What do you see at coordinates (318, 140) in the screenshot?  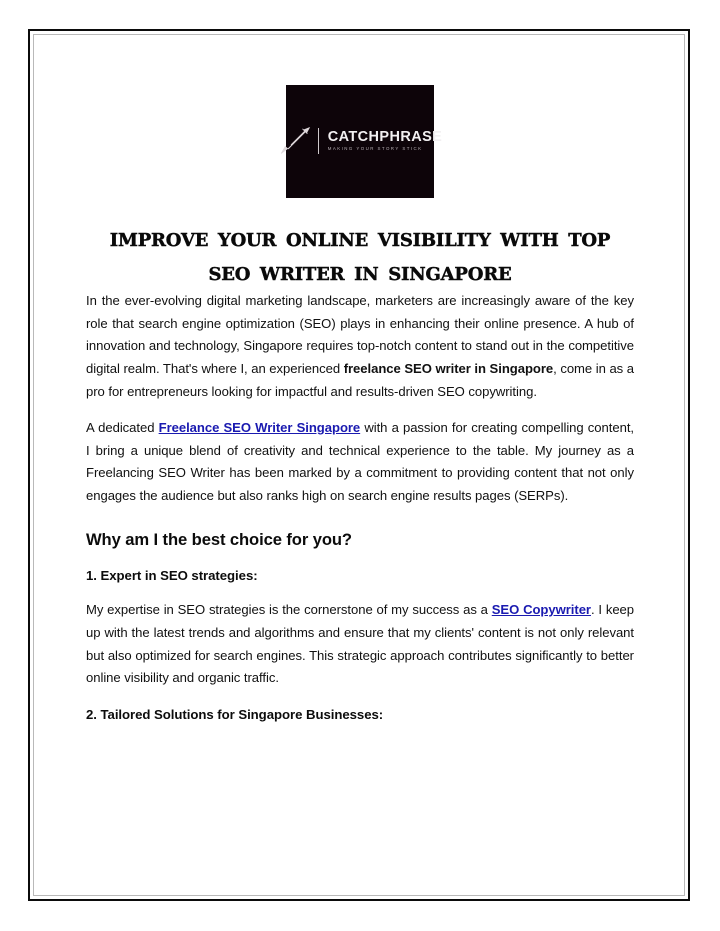 I see `logo-divider` at bounding box center [318, 140].